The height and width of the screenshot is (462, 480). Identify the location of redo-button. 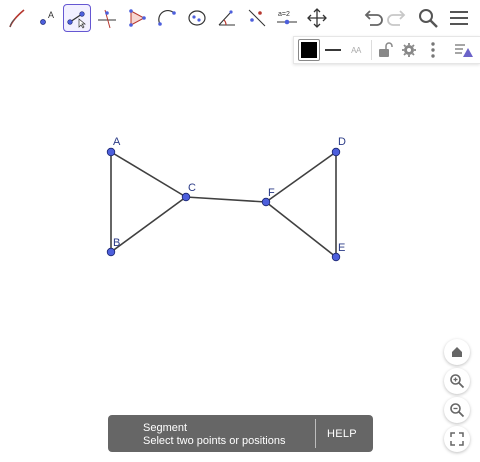
(398, 18).